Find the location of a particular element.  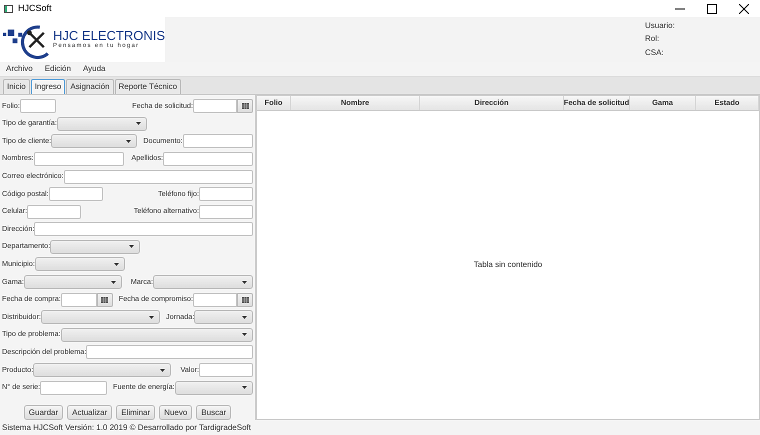

form-button: Buscar is located at coordinates (214, 412).